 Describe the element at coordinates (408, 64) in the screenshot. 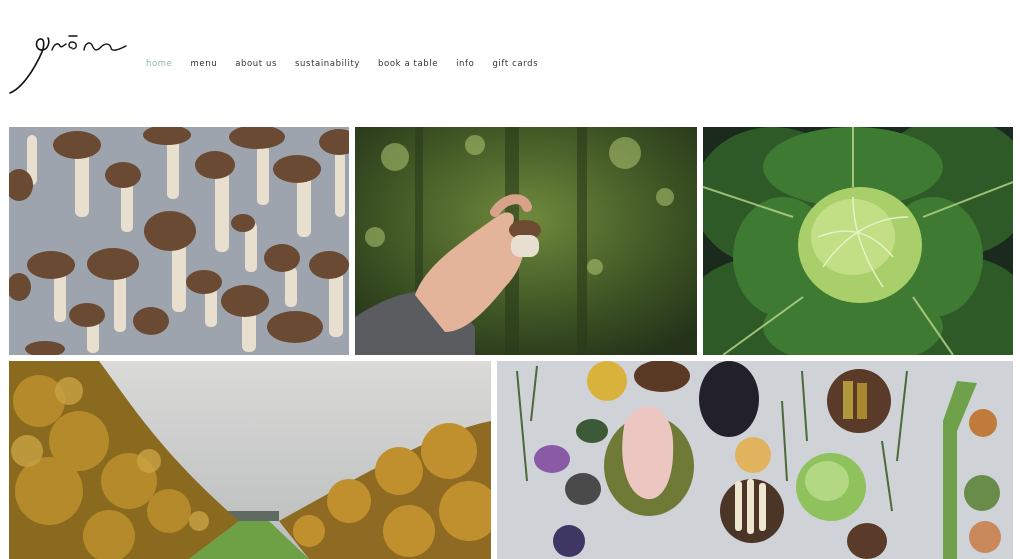

I see `nav-book-a-table: book a table` at that location.